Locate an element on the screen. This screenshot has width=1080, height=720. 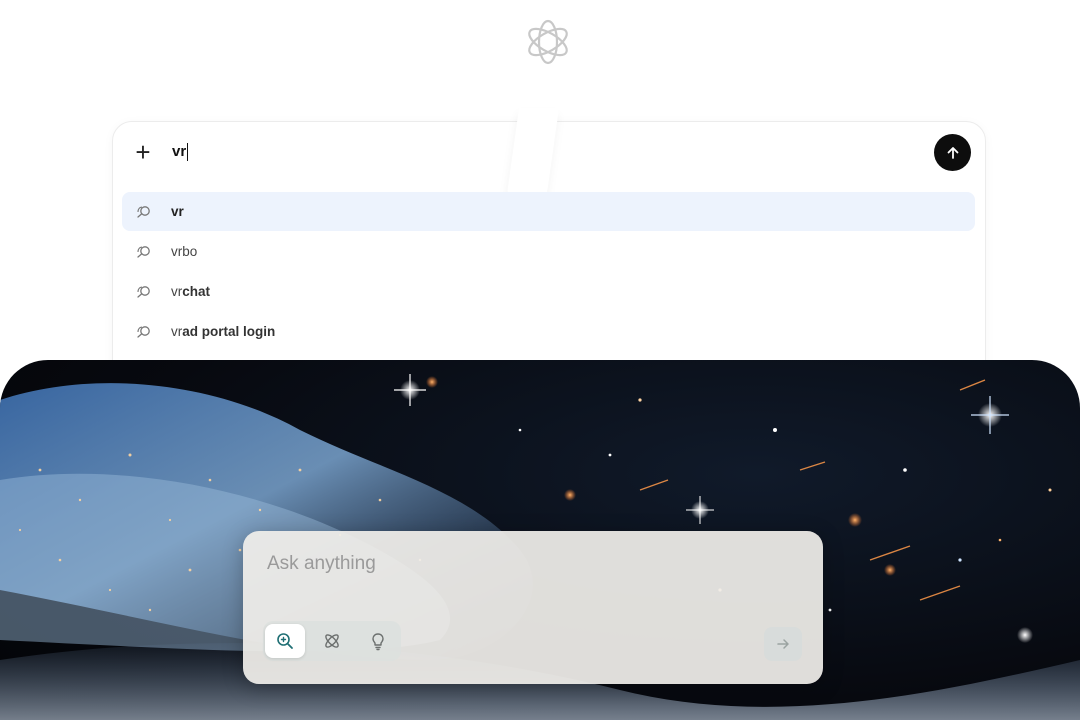
openai-logo-icon is located at coordinates (548, 42).